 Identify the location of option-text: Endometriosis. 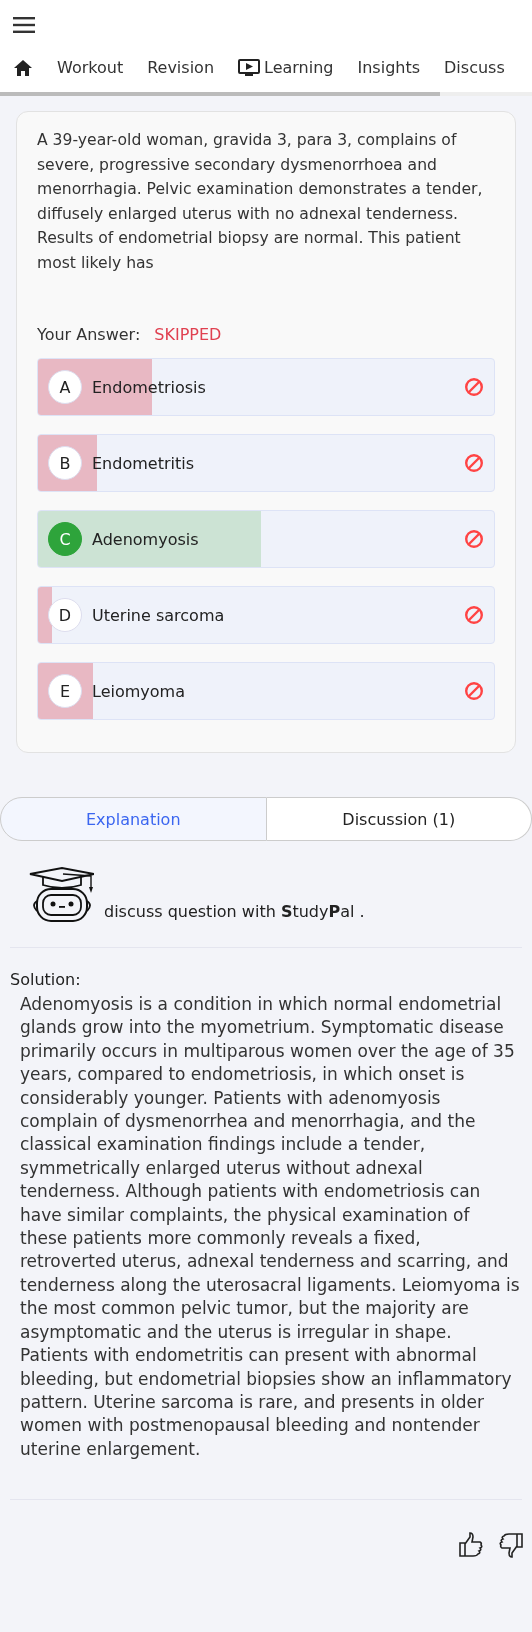
(149, 387).